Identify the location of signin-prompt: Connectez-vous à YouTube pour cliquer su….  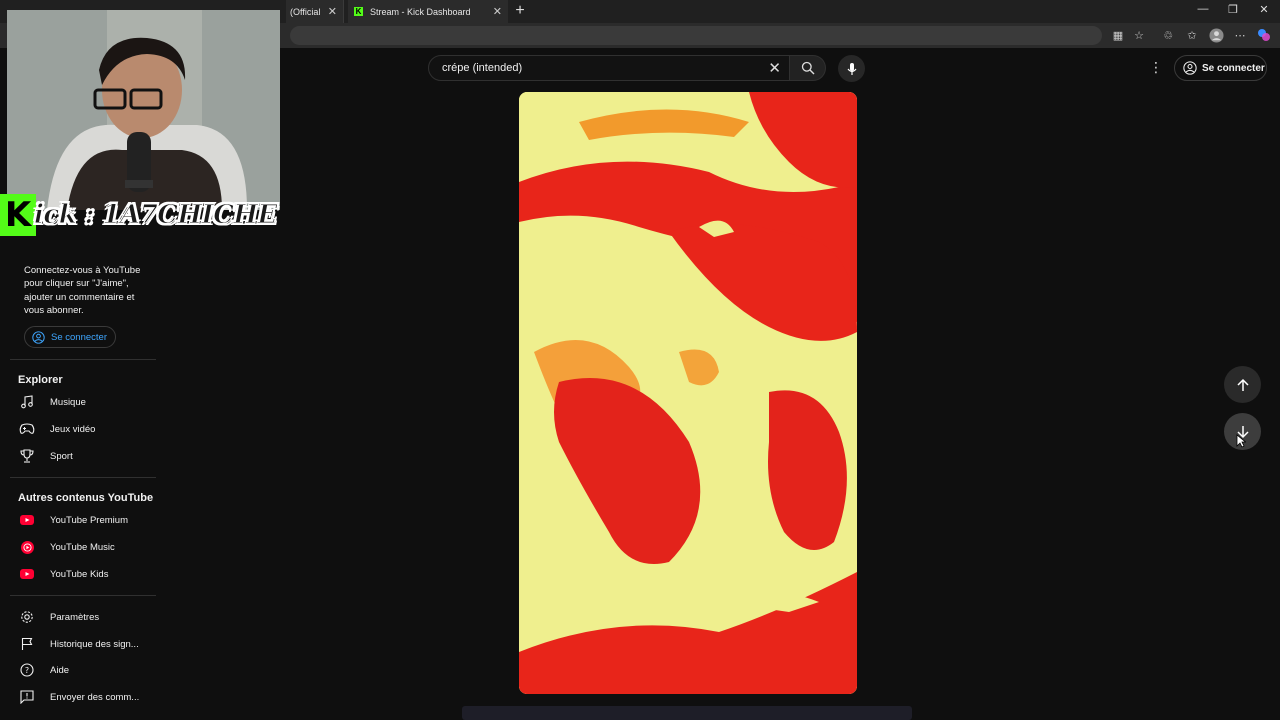
(82, 290).